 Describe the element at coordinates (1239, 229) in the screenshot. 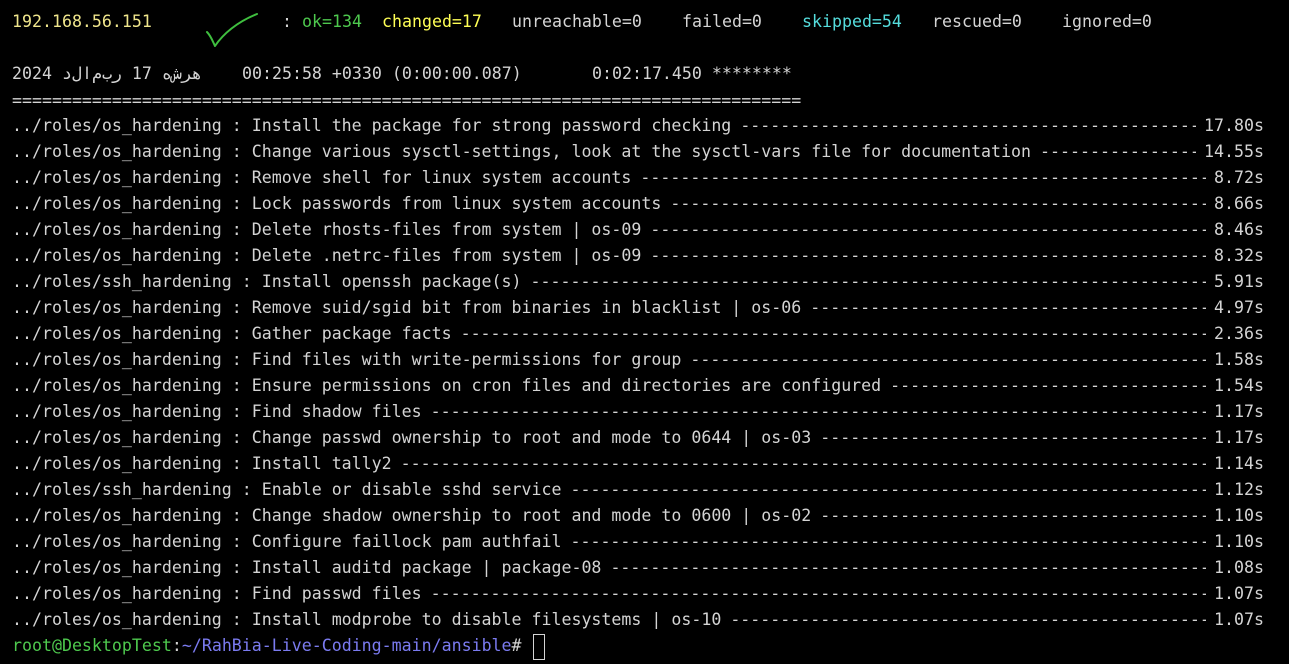

I see `task-duration: 8.46s` at that location.